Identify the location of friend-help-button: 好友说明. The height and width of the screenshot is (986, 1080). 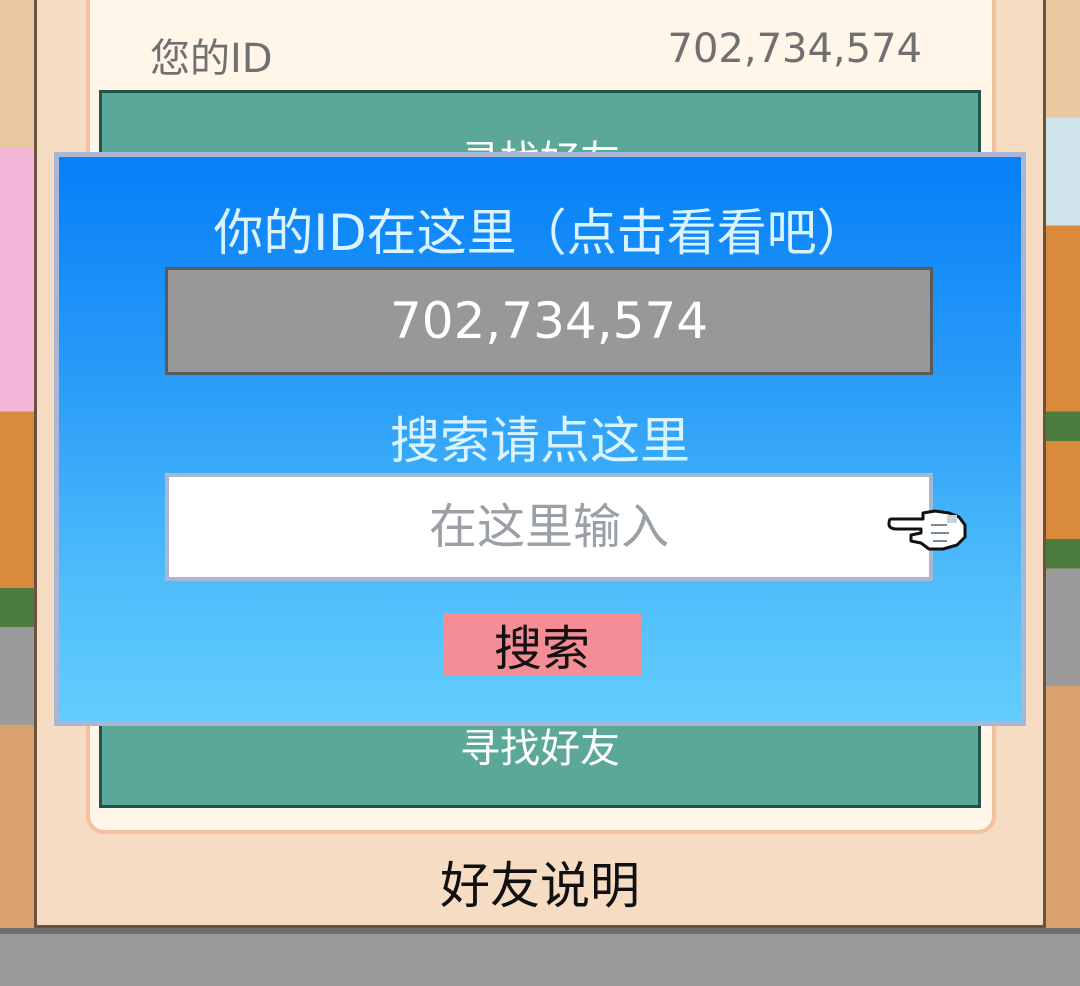
(540, 882).